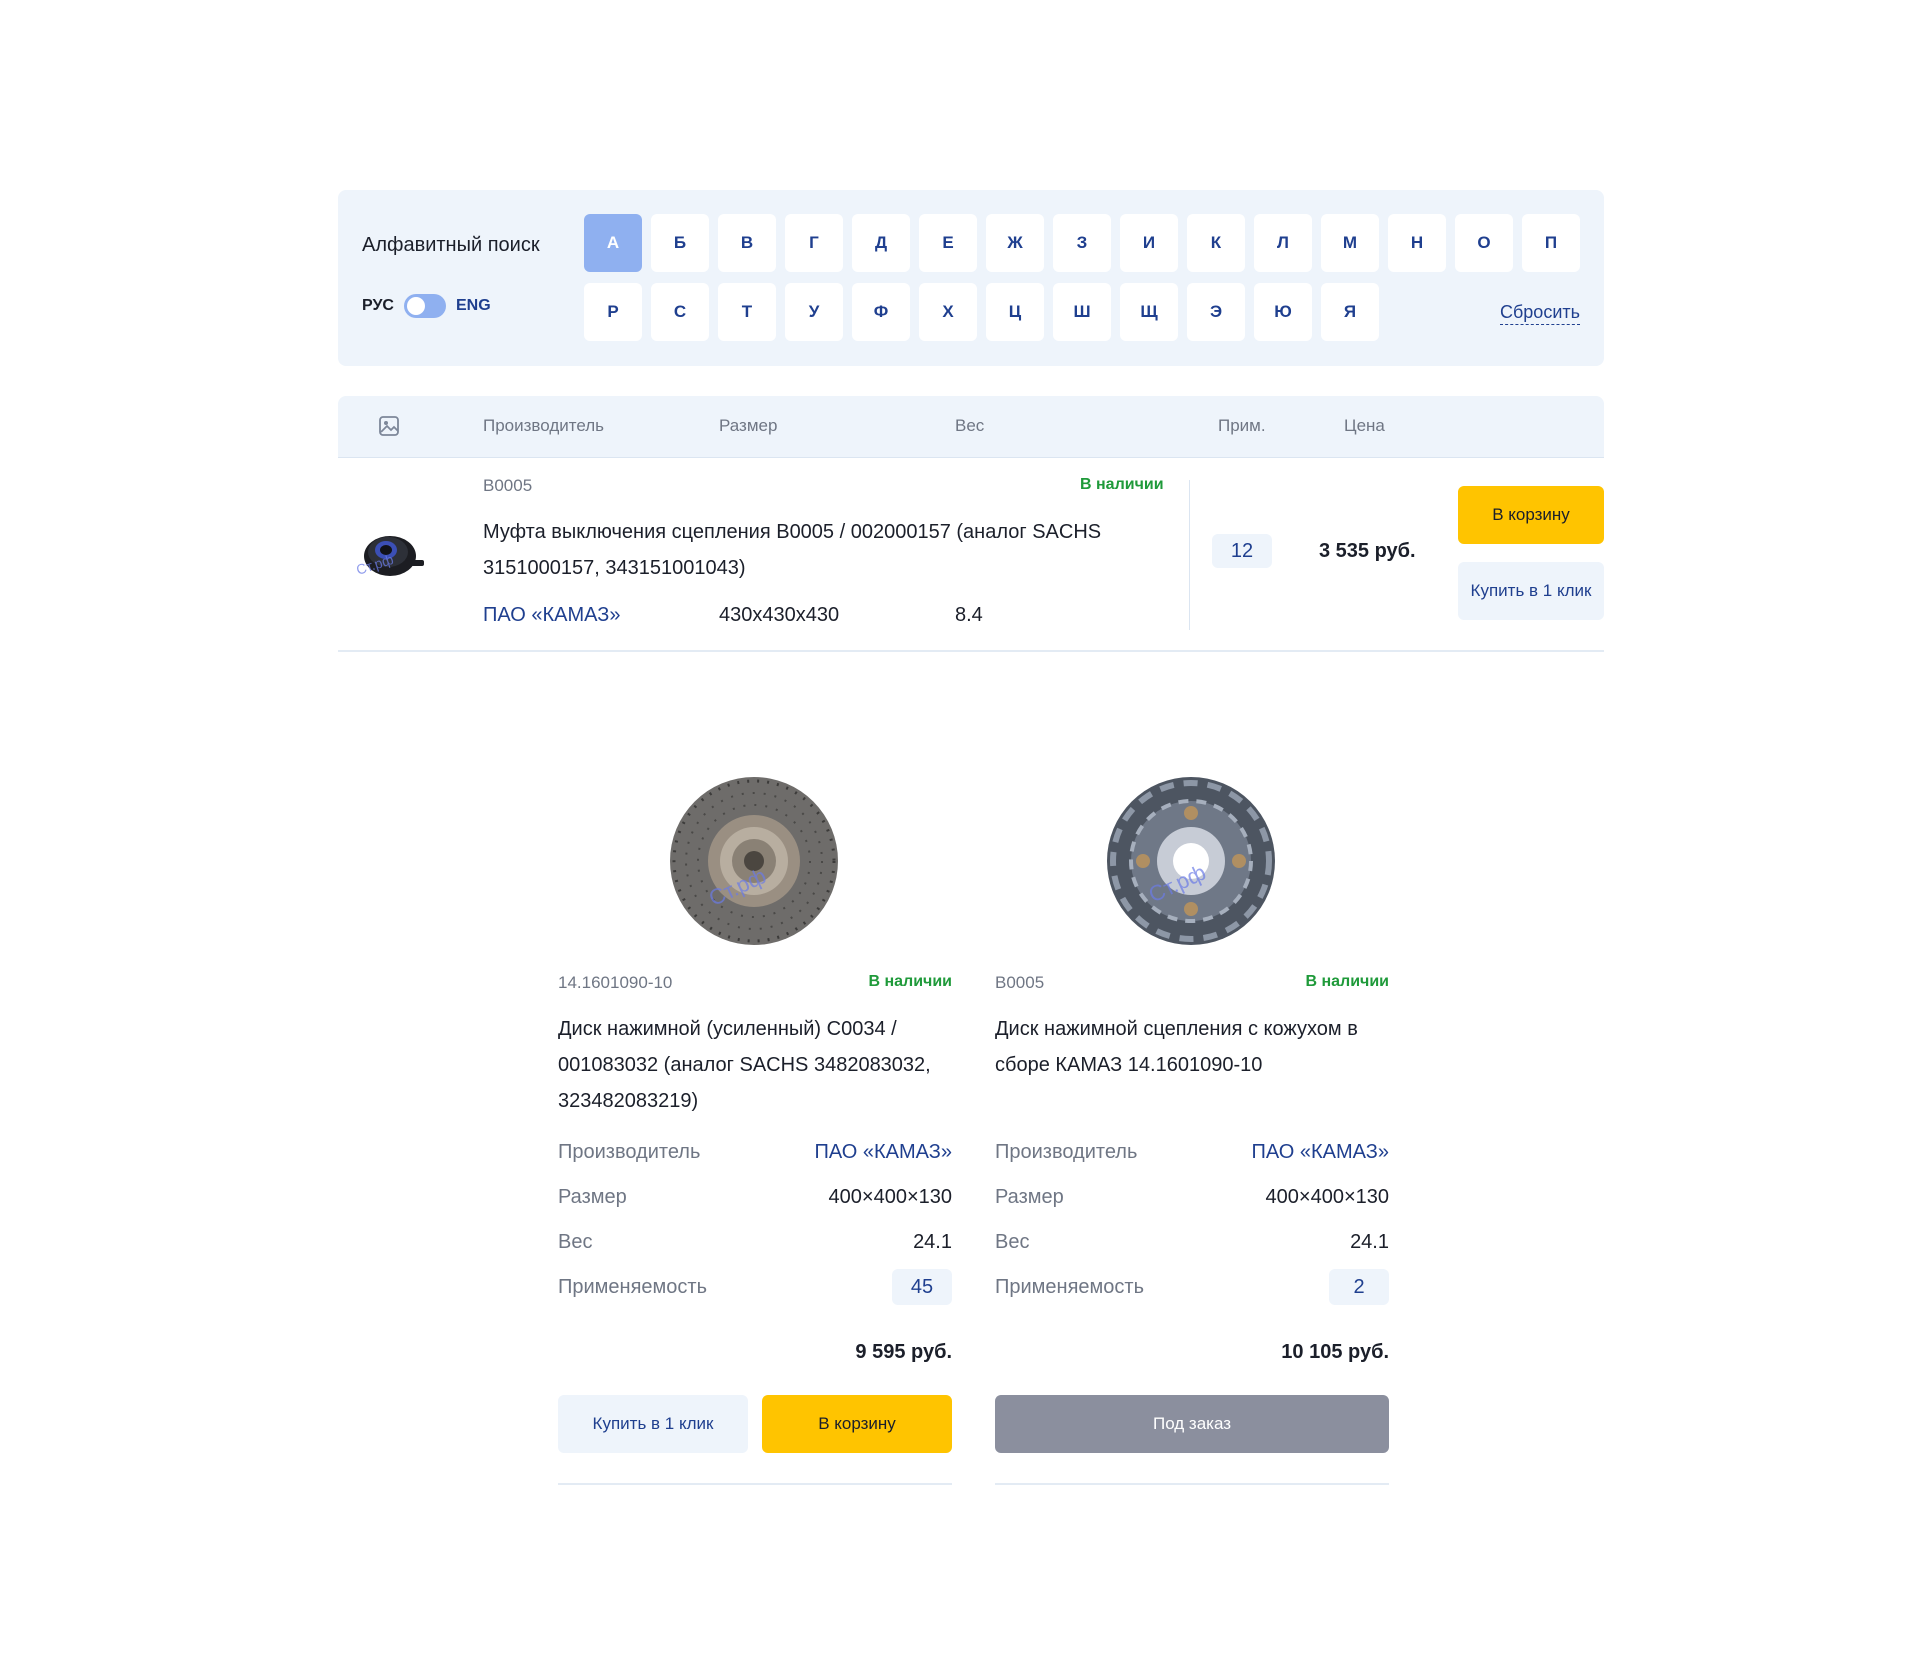 The height and width of the screenshot is (1674, 1920). Describe the element at coordinates (881, 243) in the screenshot. I see `letter-button: Д` at that location.